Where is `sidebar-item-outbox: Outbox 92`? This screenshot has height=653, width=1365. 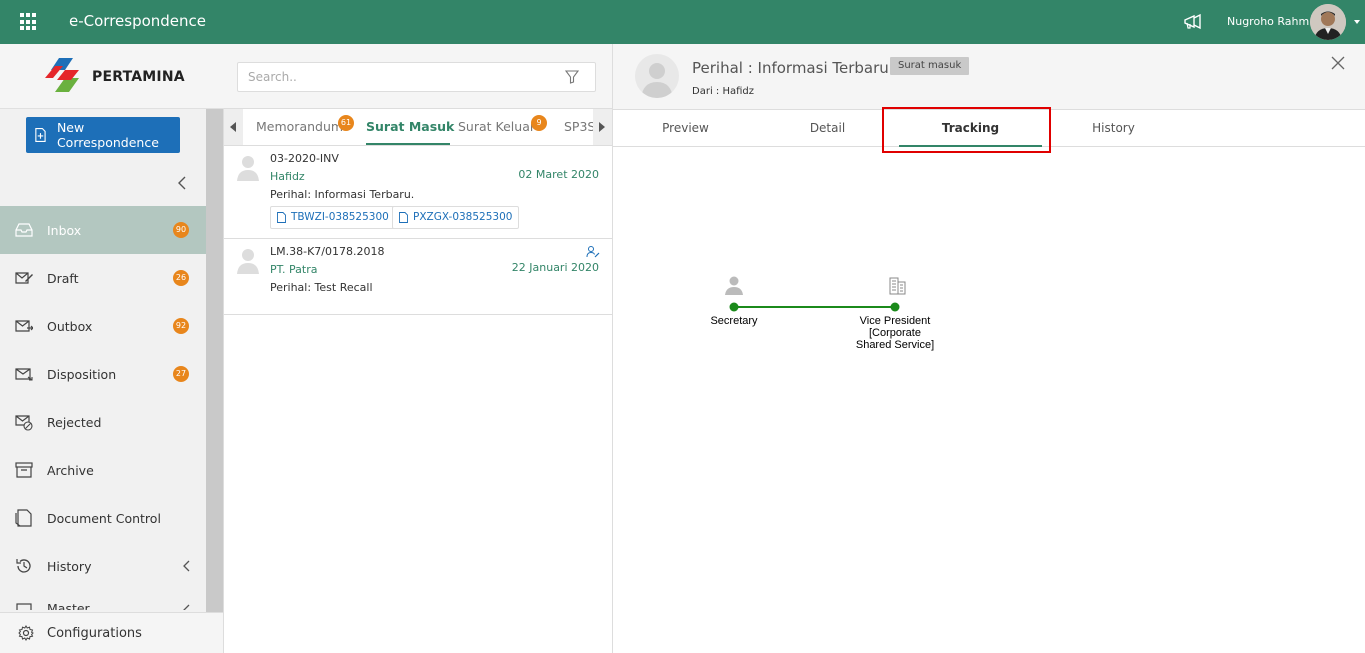
sidebar-item-outbox: Outbox 92 is located at coordinates (103, 326).